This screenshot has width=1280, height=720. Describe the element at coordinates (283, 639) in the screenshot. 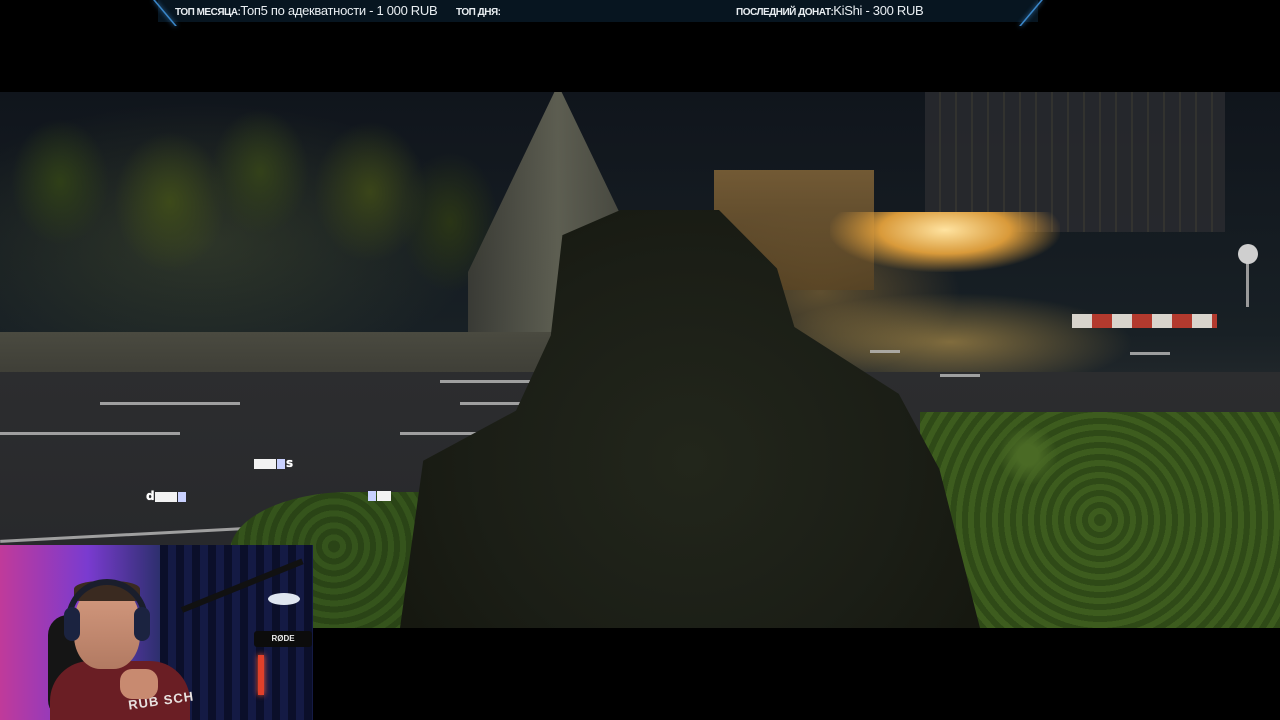

I see `microphone: RØDE` at that location.